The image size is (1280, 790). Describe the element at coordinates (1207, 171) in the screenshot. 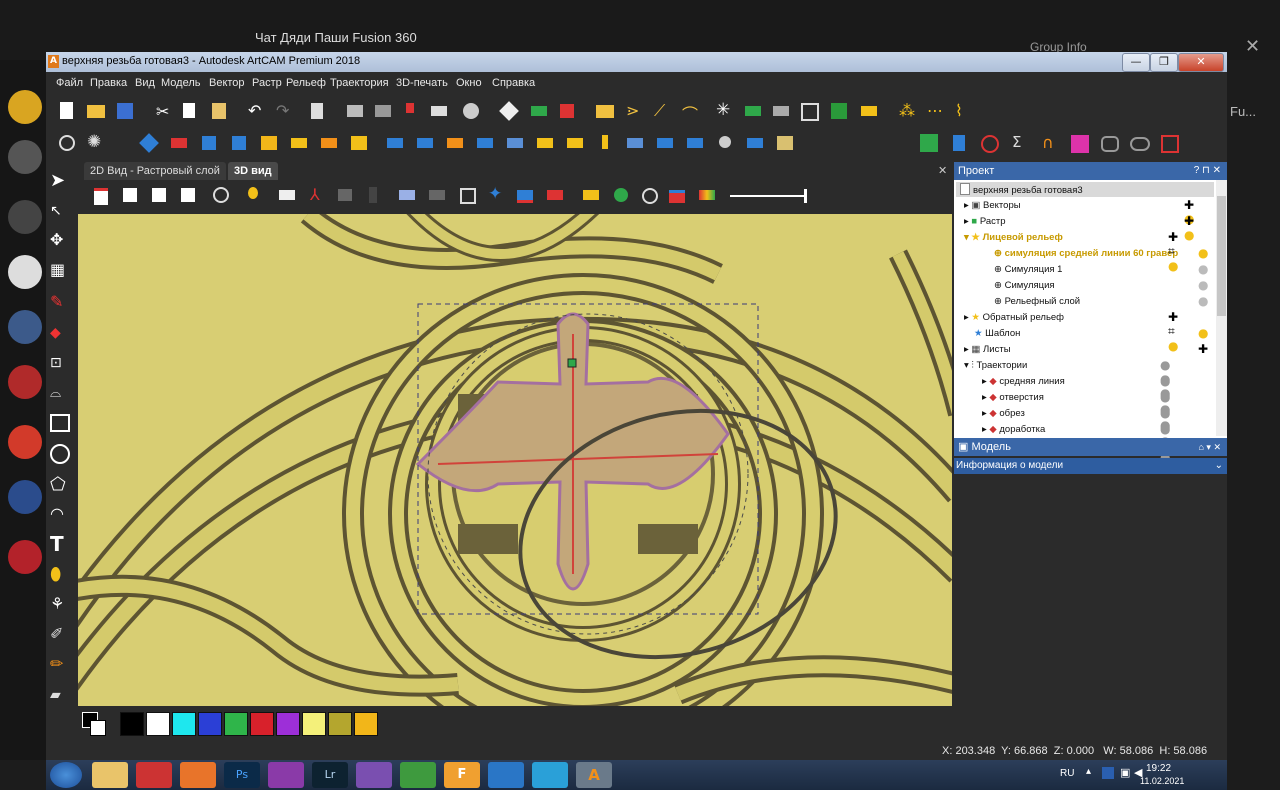

I see `project-panel-controls: ? ⊓ ✕` at that location.